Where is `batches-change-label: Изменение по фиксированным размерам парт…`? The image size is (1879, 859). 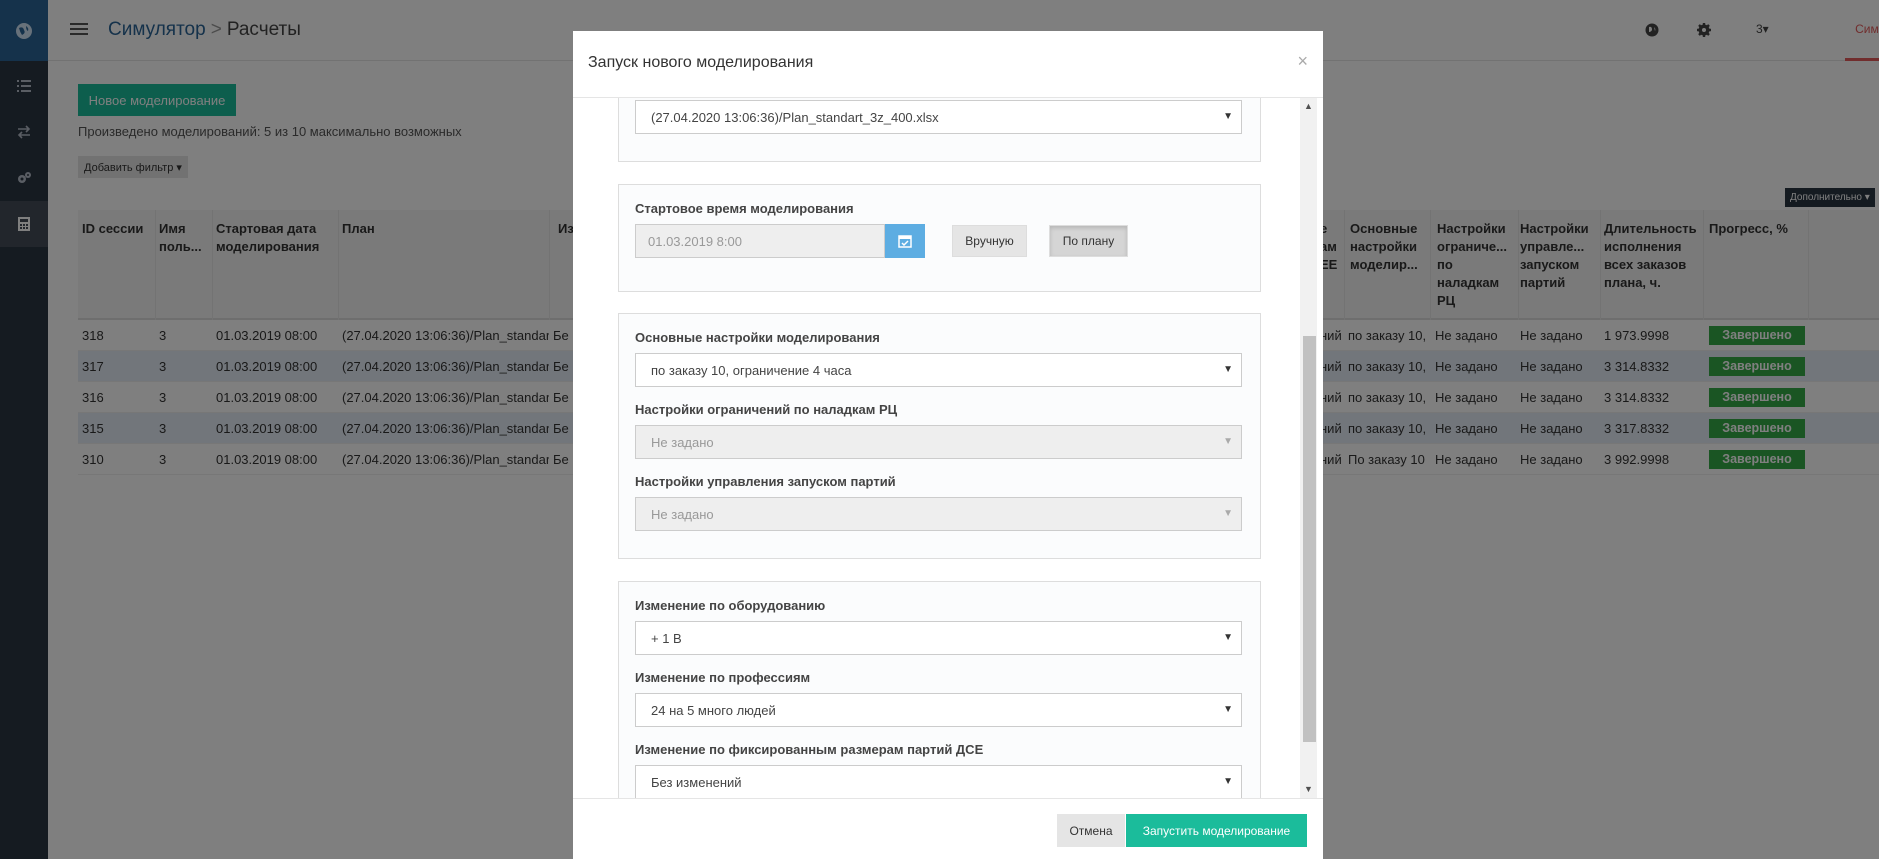 batches-change-label: Изменение по фиксированным размерам парт… is located at coordinates (809, 749).